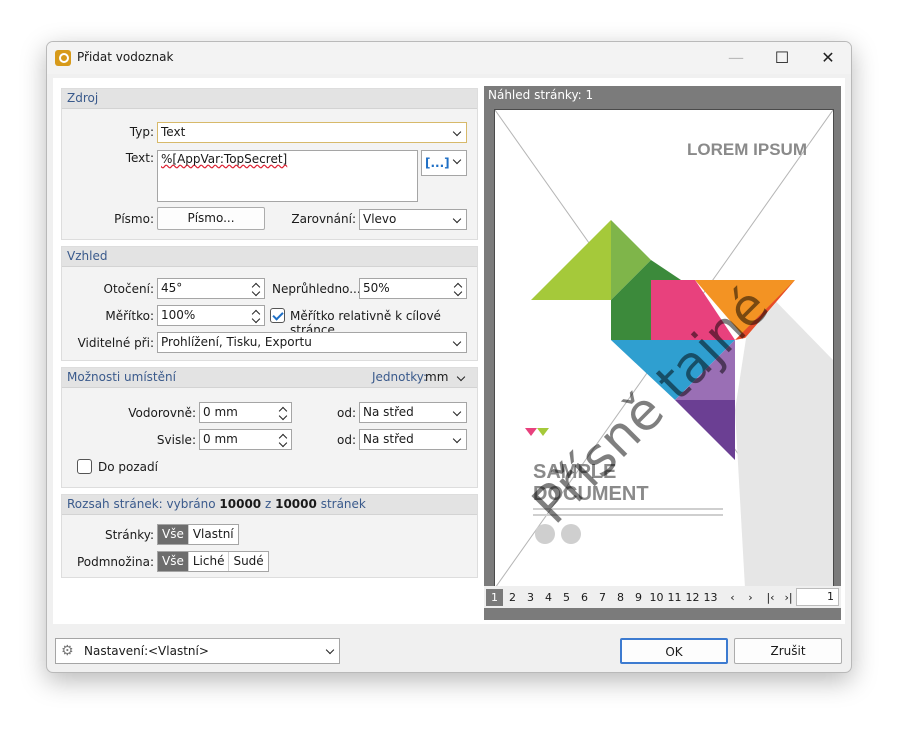 The height and width of the screenshot is (749, 899). I want to click on title-bar: Přidat vodoznak — ☐ ✕, so click(449, 58).